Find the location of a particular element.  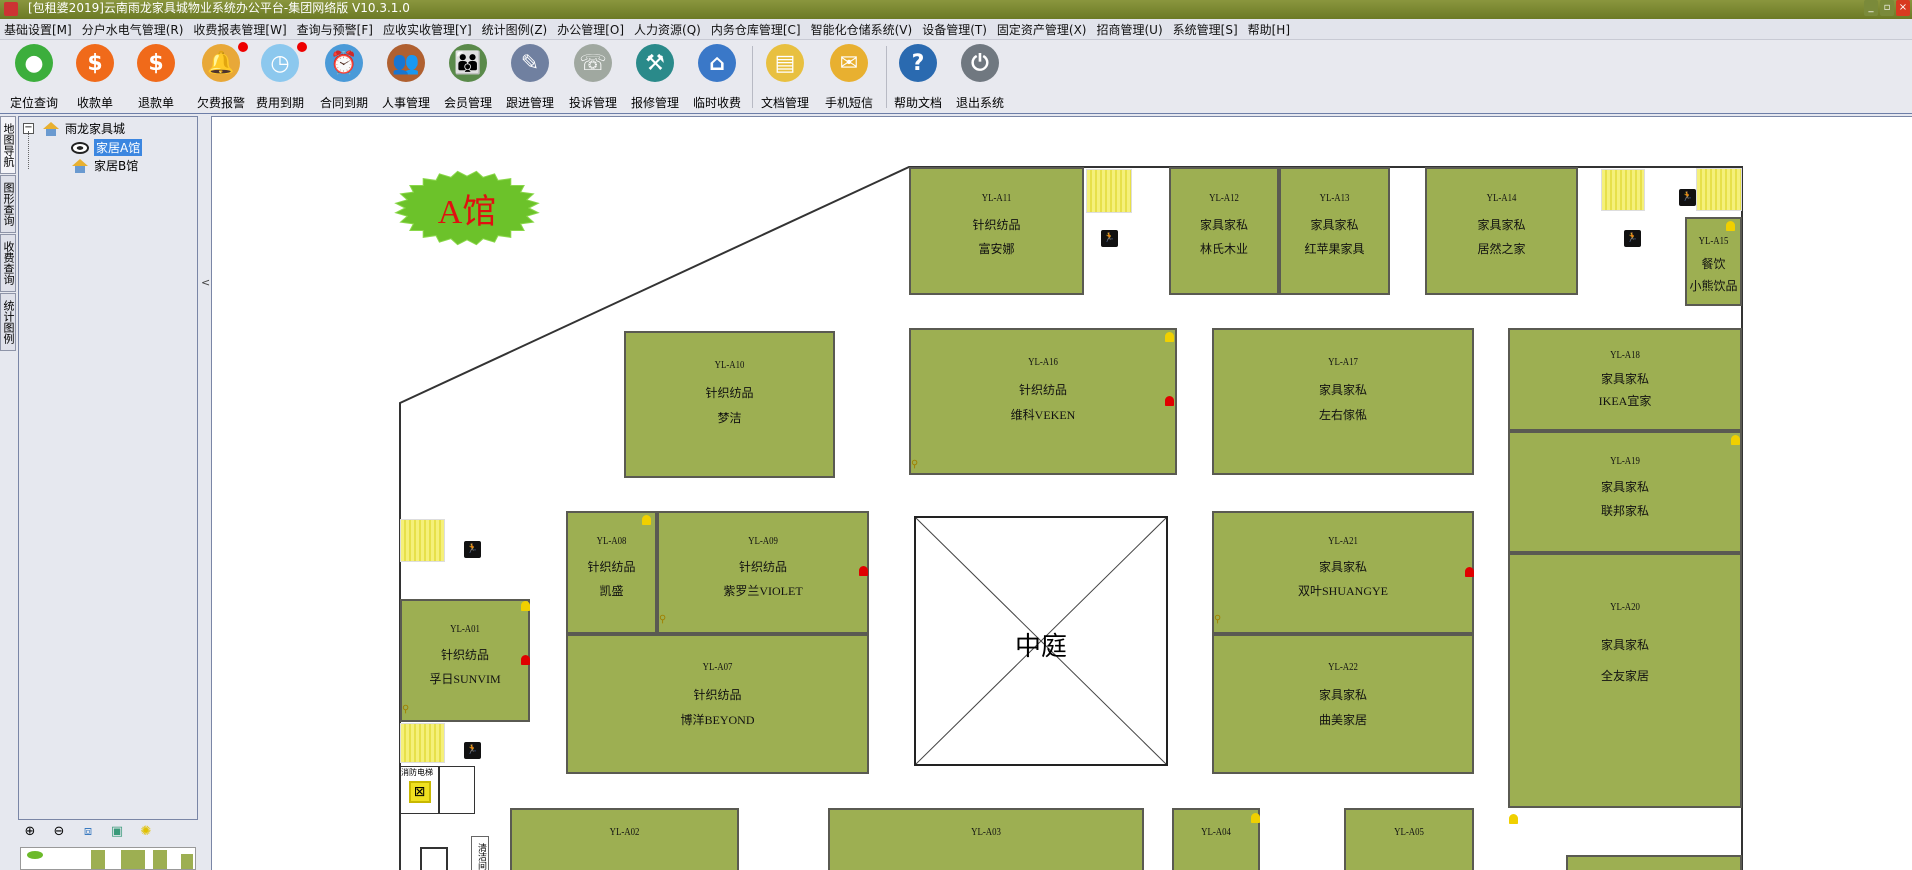

tree-item-hall-b: 家居B馆 is located at coordinates (104, 165).